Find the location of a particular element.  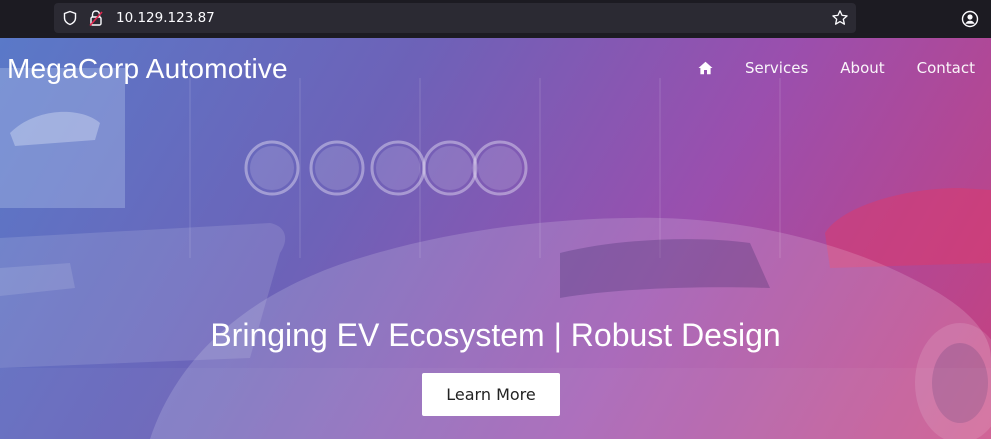

insecure-lock-icon is located at coordinates (96, 18).